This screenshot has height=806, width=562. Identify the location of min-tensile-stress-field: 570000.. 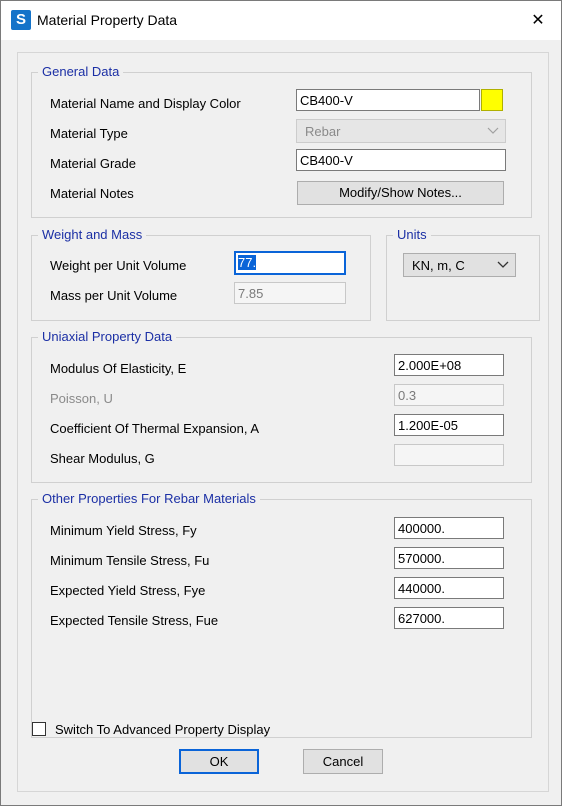
(449, 558).